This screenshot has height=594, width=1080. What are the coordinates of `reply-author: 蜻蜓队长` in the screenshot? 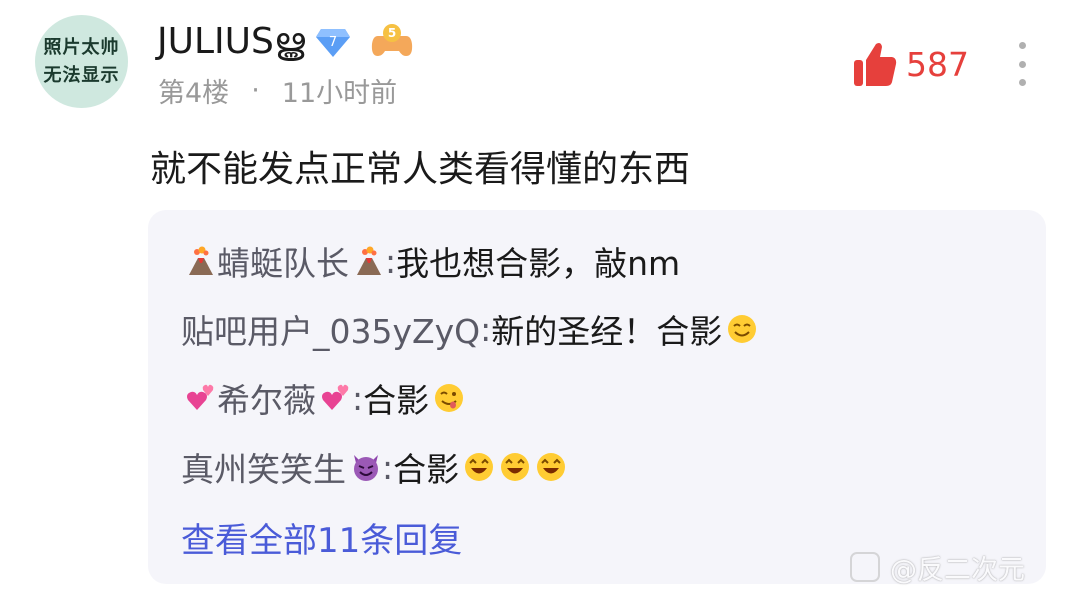 It's located at (283, 261).